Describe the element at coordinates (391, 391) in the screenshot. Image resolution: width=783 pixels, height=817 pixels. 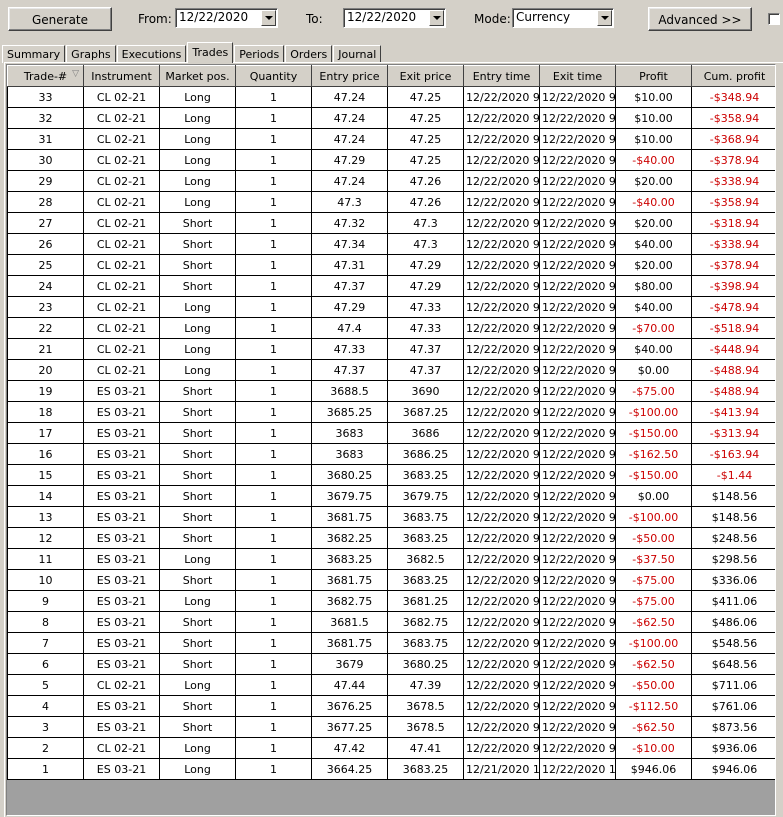
I see `table-row: 19 ES 03-21 Short 1 3688.5 3690 12/22/2020 9` at that location.